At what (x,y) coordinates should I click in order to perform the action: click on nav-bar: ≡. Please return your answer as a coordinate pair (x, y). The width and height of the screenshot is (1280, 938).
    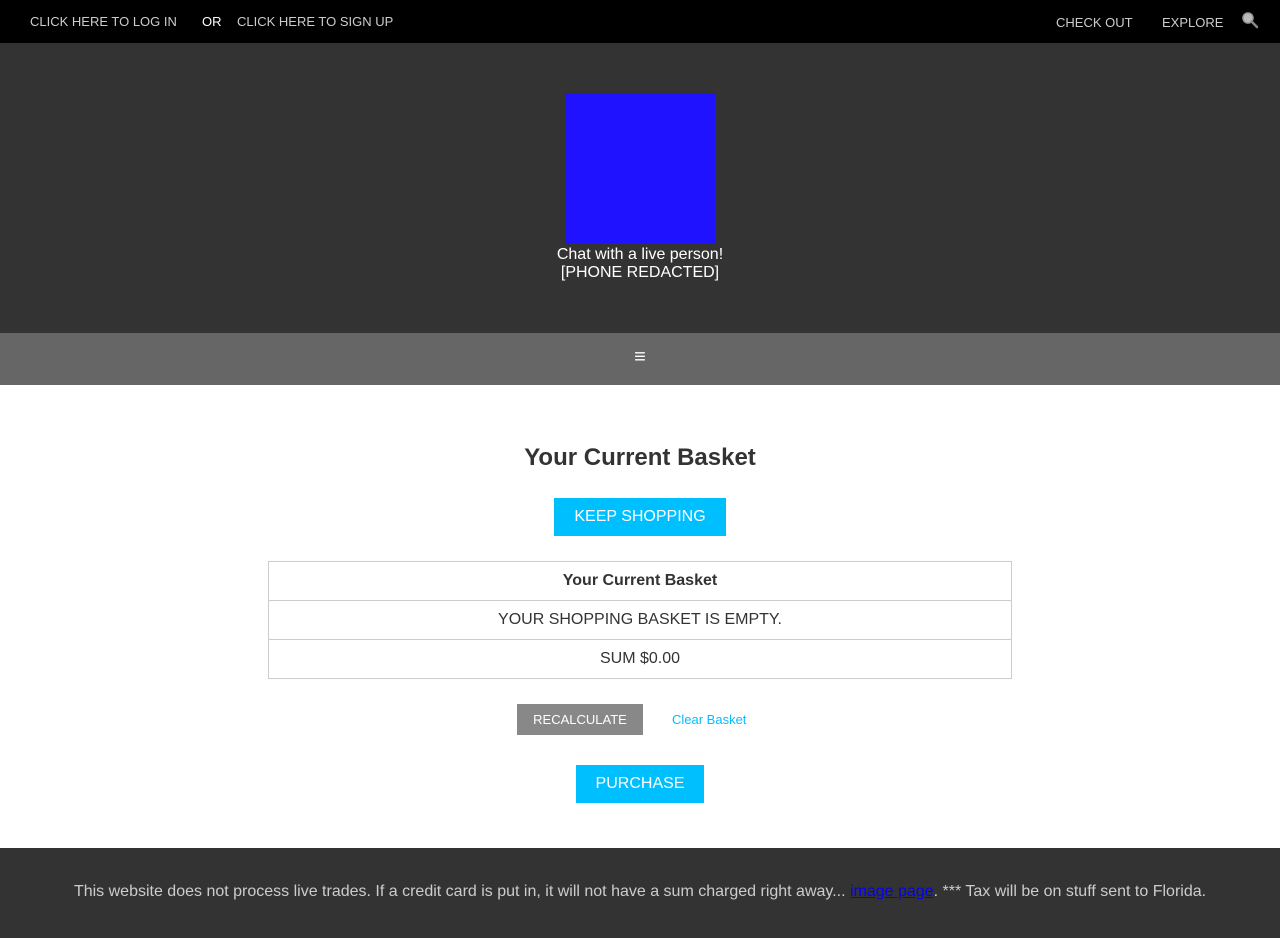
    Looking at the image, I should click on (640, 359).